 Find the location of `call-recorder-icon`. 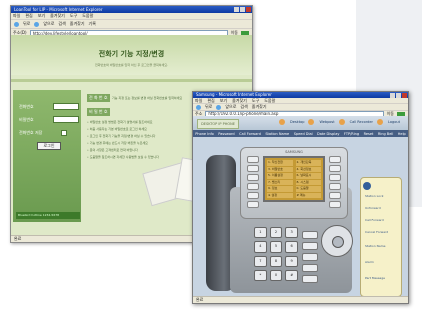

call-recorder-icon is located at coordinates (341, 122).